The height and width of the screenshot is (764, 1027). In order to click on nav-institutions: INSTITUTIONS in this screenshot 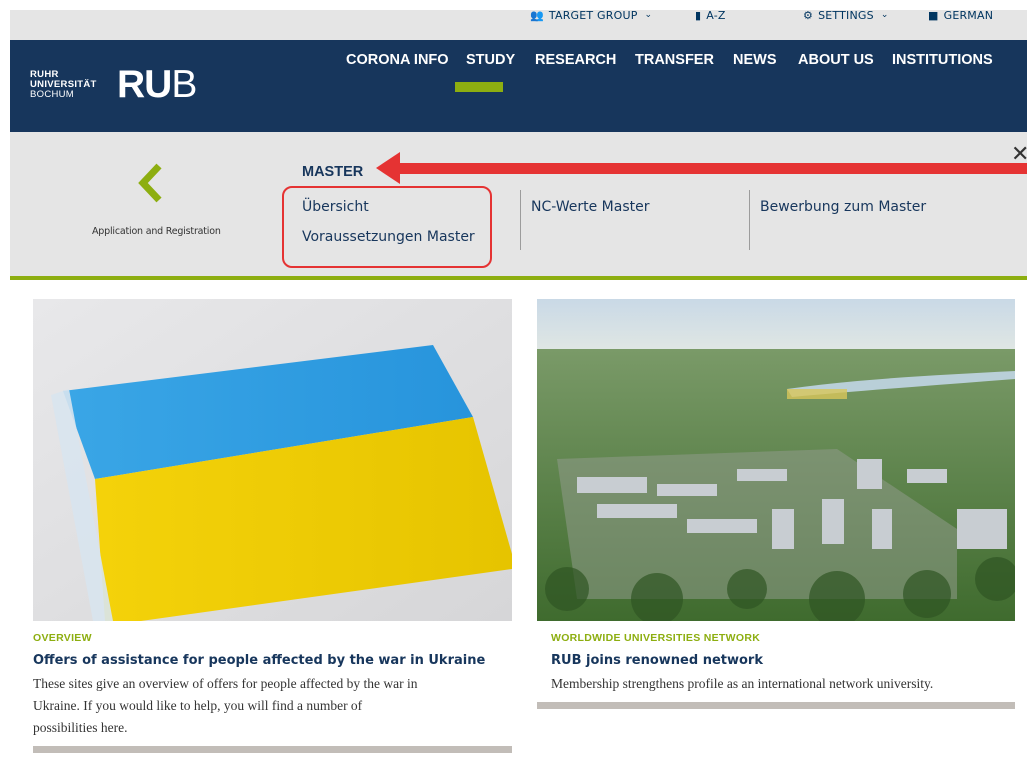, I will do `click(942, 60)`.